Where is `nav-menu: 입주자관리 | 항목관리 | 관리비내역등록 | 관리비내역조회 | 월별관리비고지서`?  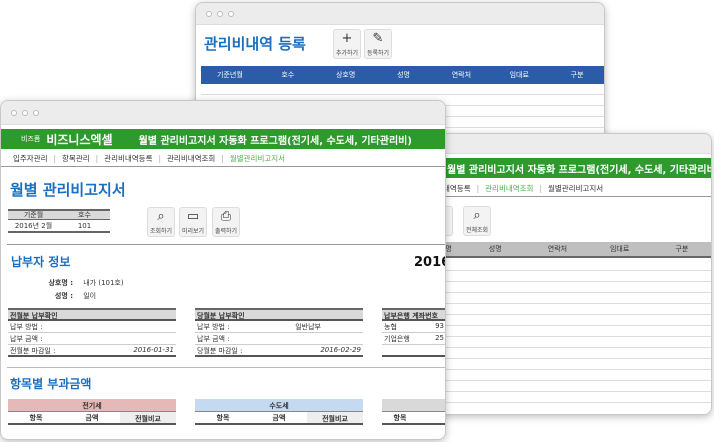 nav-menu: 입주자관리 | 항목관리 | 관리비내역등록 | 관리비내역조회 | 월별관리비고지서 is located at coordinates (223, 159).